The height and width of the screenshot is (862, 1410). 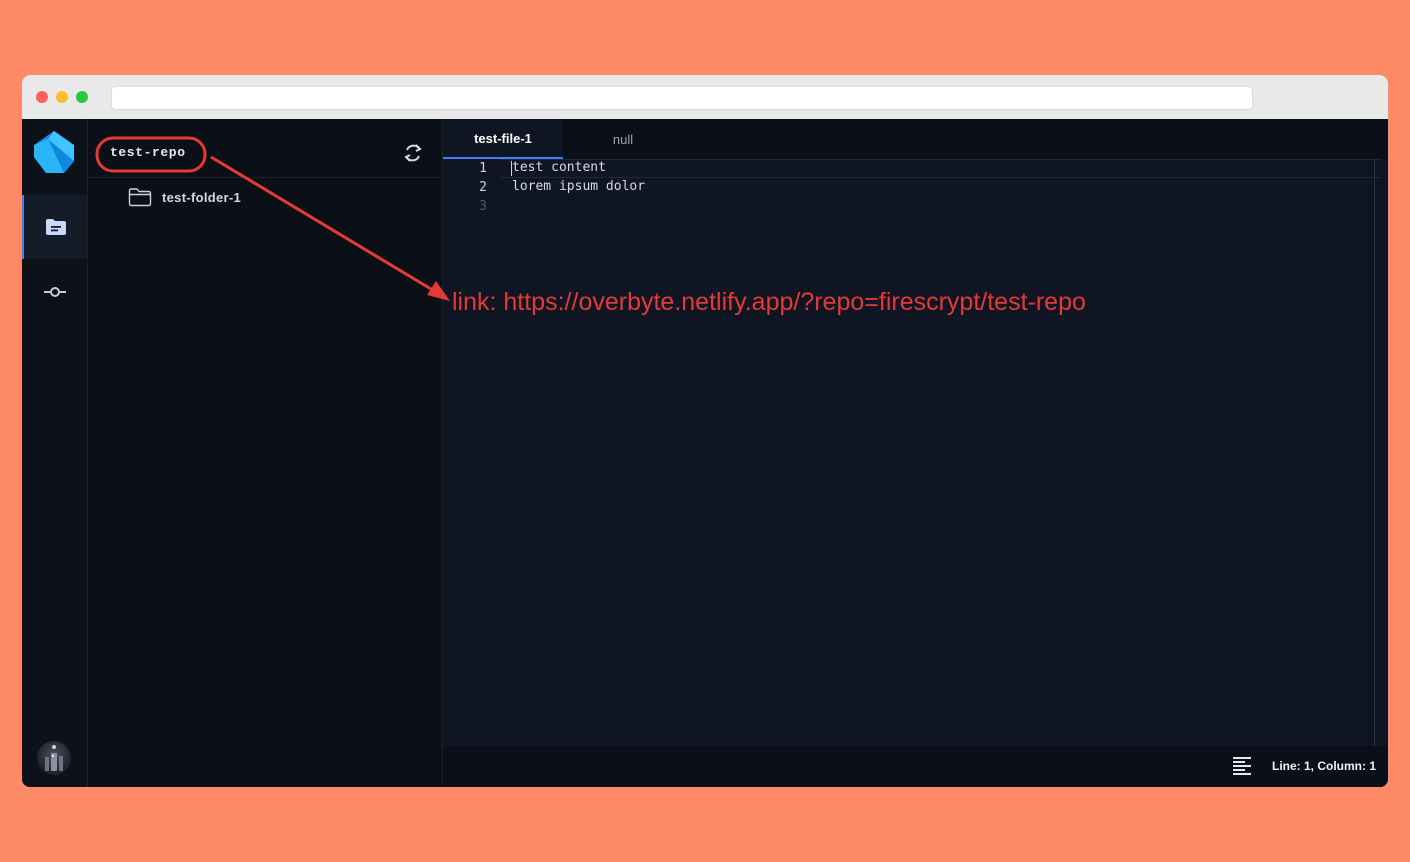 What do you see at coordinates (140, 197) in the screenshot?
I see `folder-icon` at bounding box center [140, 197].